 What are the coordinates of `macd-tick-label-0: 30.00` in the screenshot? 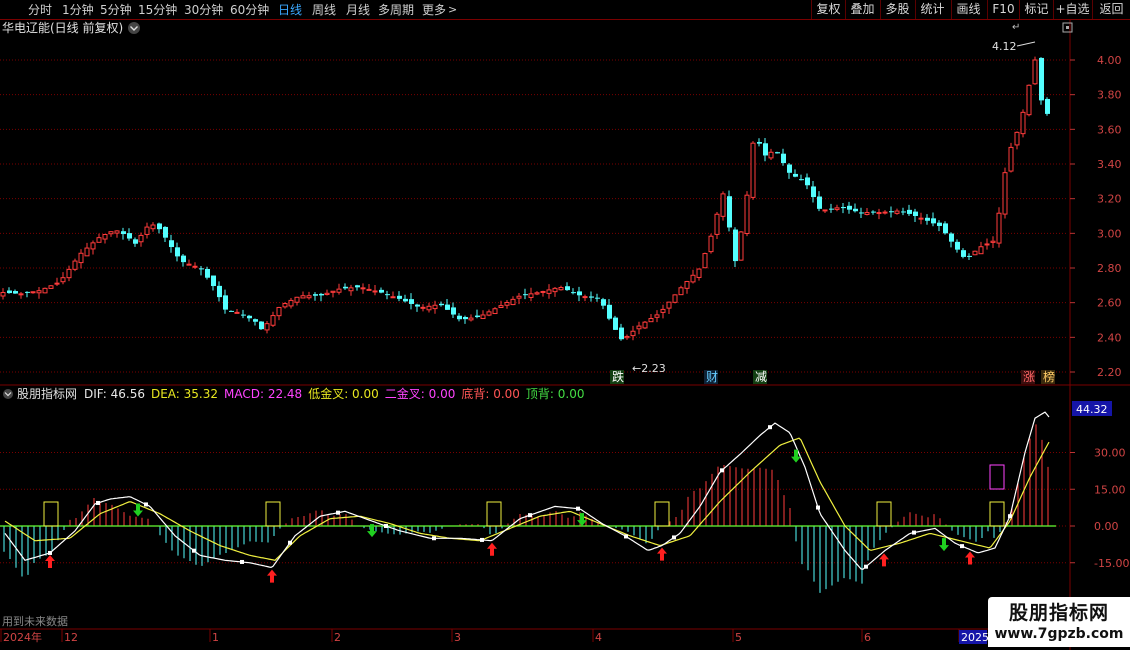 It's located at (1110, 453).